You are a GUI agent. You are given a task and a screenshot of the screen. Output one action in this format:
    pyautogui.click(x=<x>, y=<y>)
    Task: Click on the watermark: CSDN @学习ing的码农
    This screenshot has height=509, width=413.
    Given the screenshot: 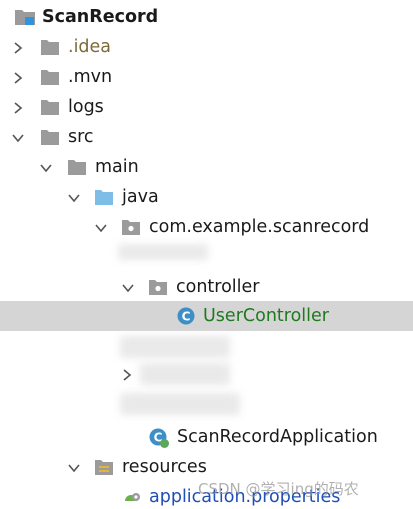 What is the action you would take?
    pyautogui.click(x=278, y=489)
    